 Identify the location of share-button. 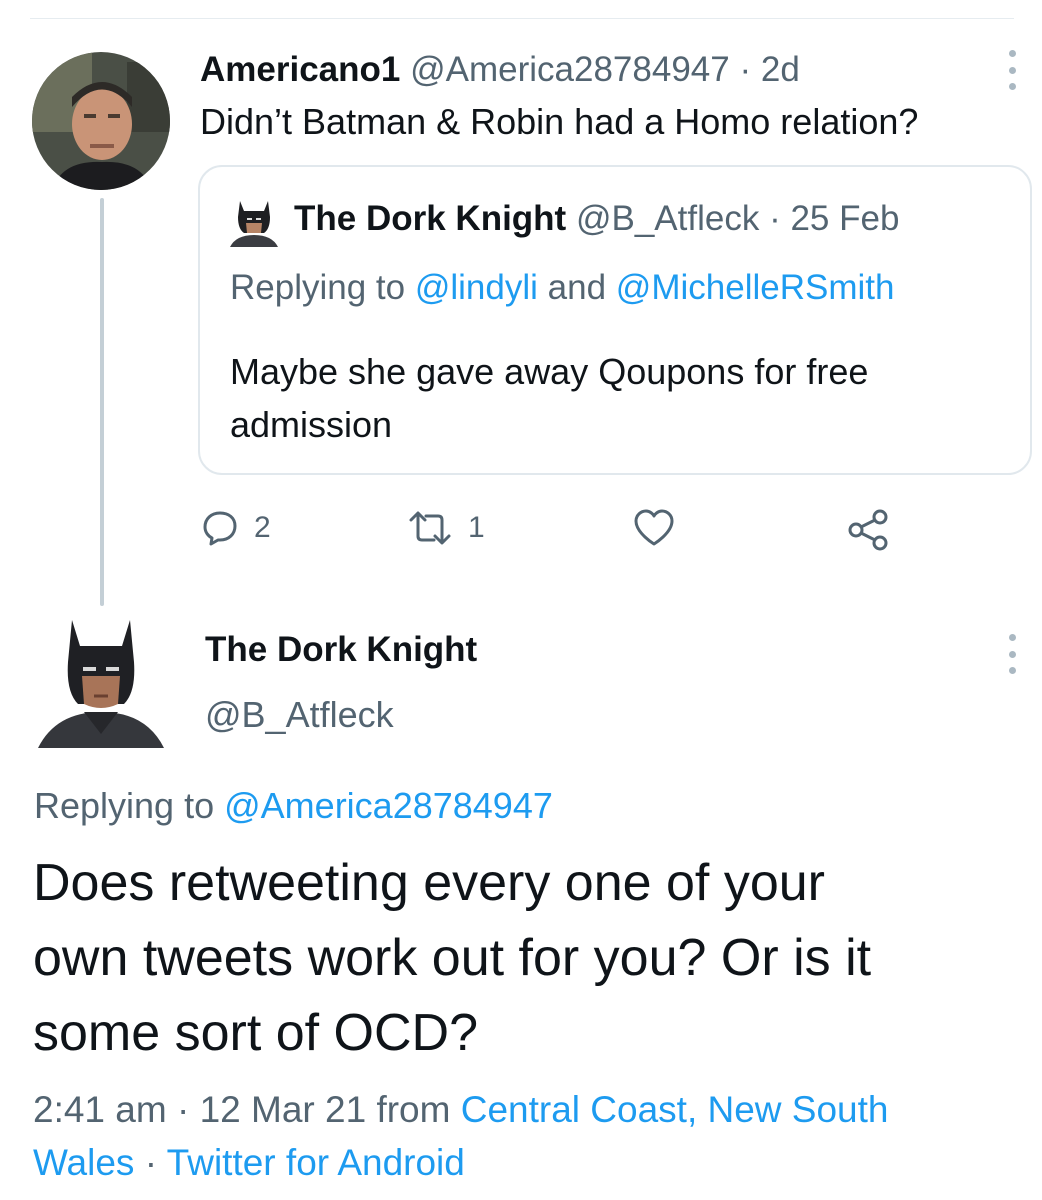
(868, 530).